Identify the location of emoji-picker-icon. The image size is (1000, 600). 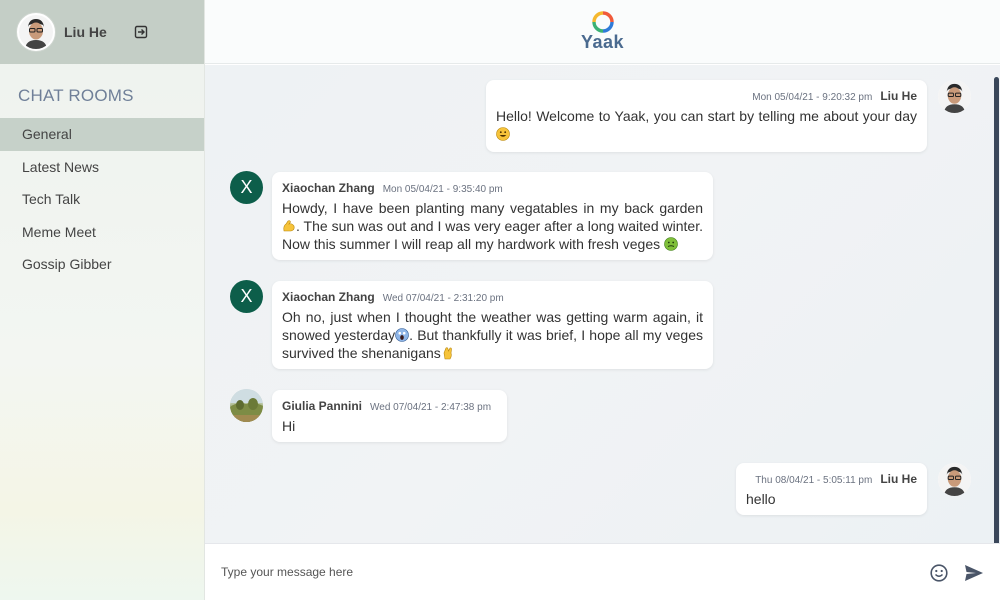
(939, 573).